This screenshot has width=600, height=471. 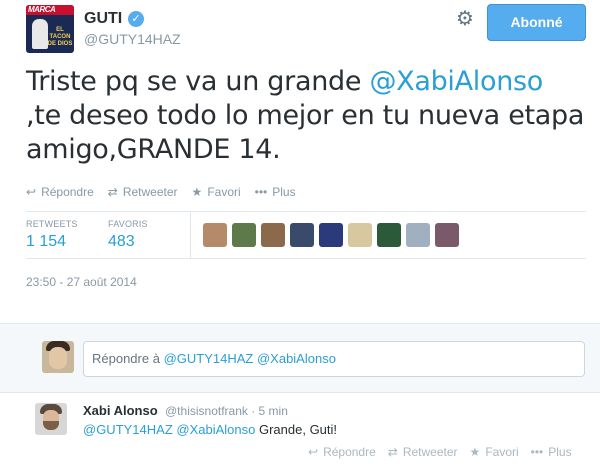 What do you see at coordinates (208, 358) in the screenshot?
I see `reply-mention-1: @GUTY14HAZ` at bounding box center [208, 358].